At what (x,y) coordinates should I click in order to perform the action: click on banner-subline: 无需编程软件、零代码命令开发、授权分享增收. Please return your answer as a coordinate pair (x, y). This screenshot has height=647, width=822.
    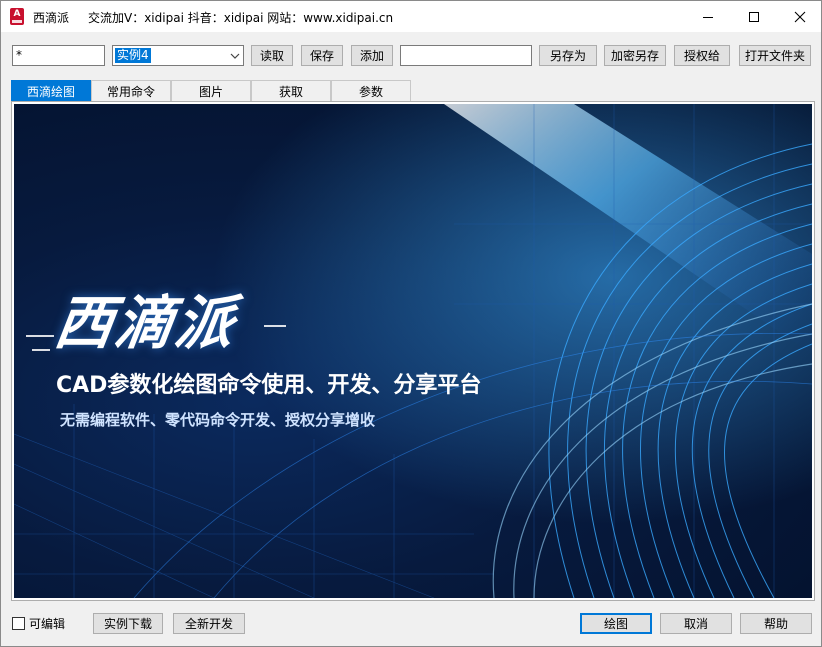
    Looking at the image, I should click on (218, 420).